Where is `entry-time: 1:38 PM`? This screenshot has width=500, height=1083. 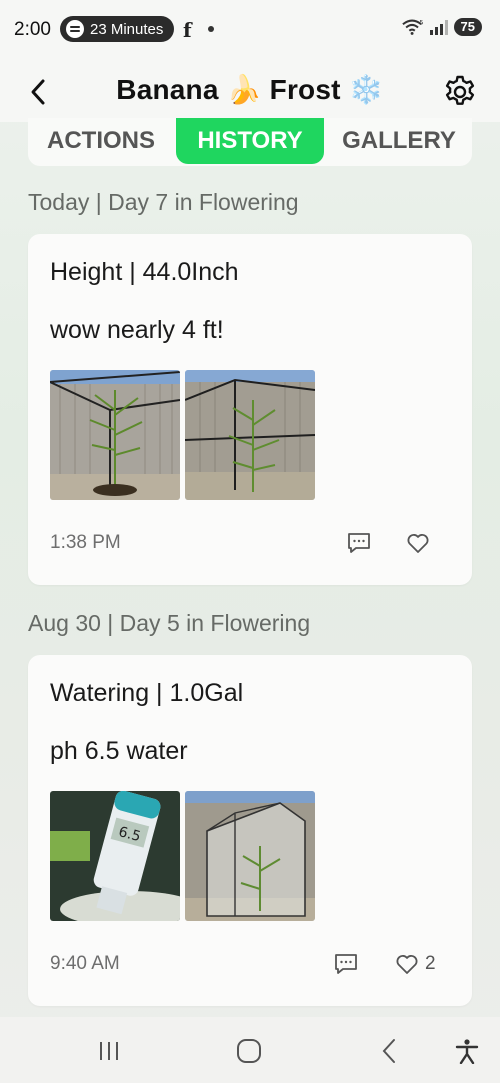 entry-time: 1:38 PM is located at coordinates (85, 542).